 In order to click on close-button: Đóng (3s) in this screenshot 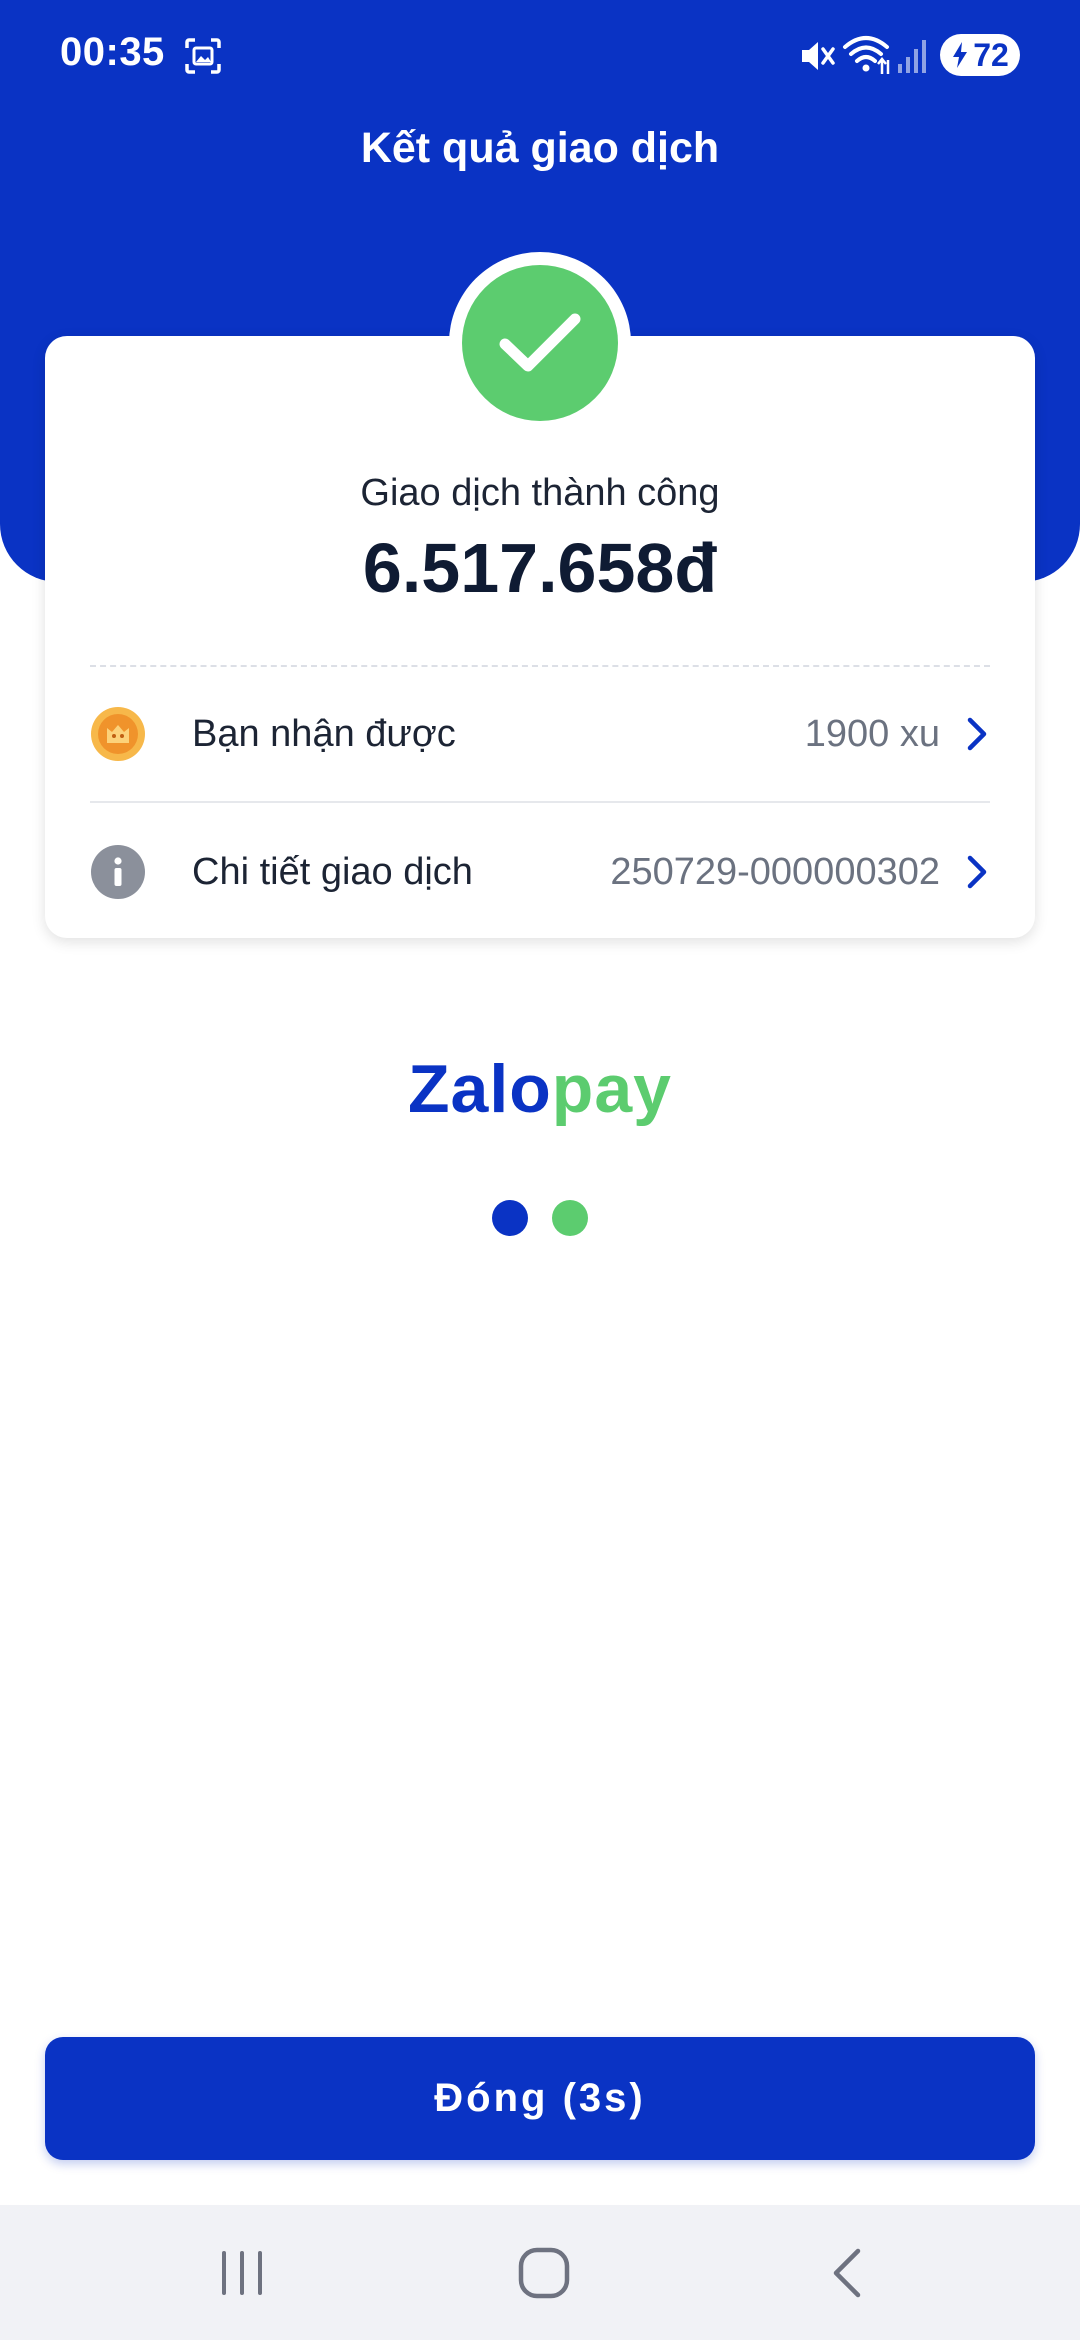, I will do `click(540, 2098)`.